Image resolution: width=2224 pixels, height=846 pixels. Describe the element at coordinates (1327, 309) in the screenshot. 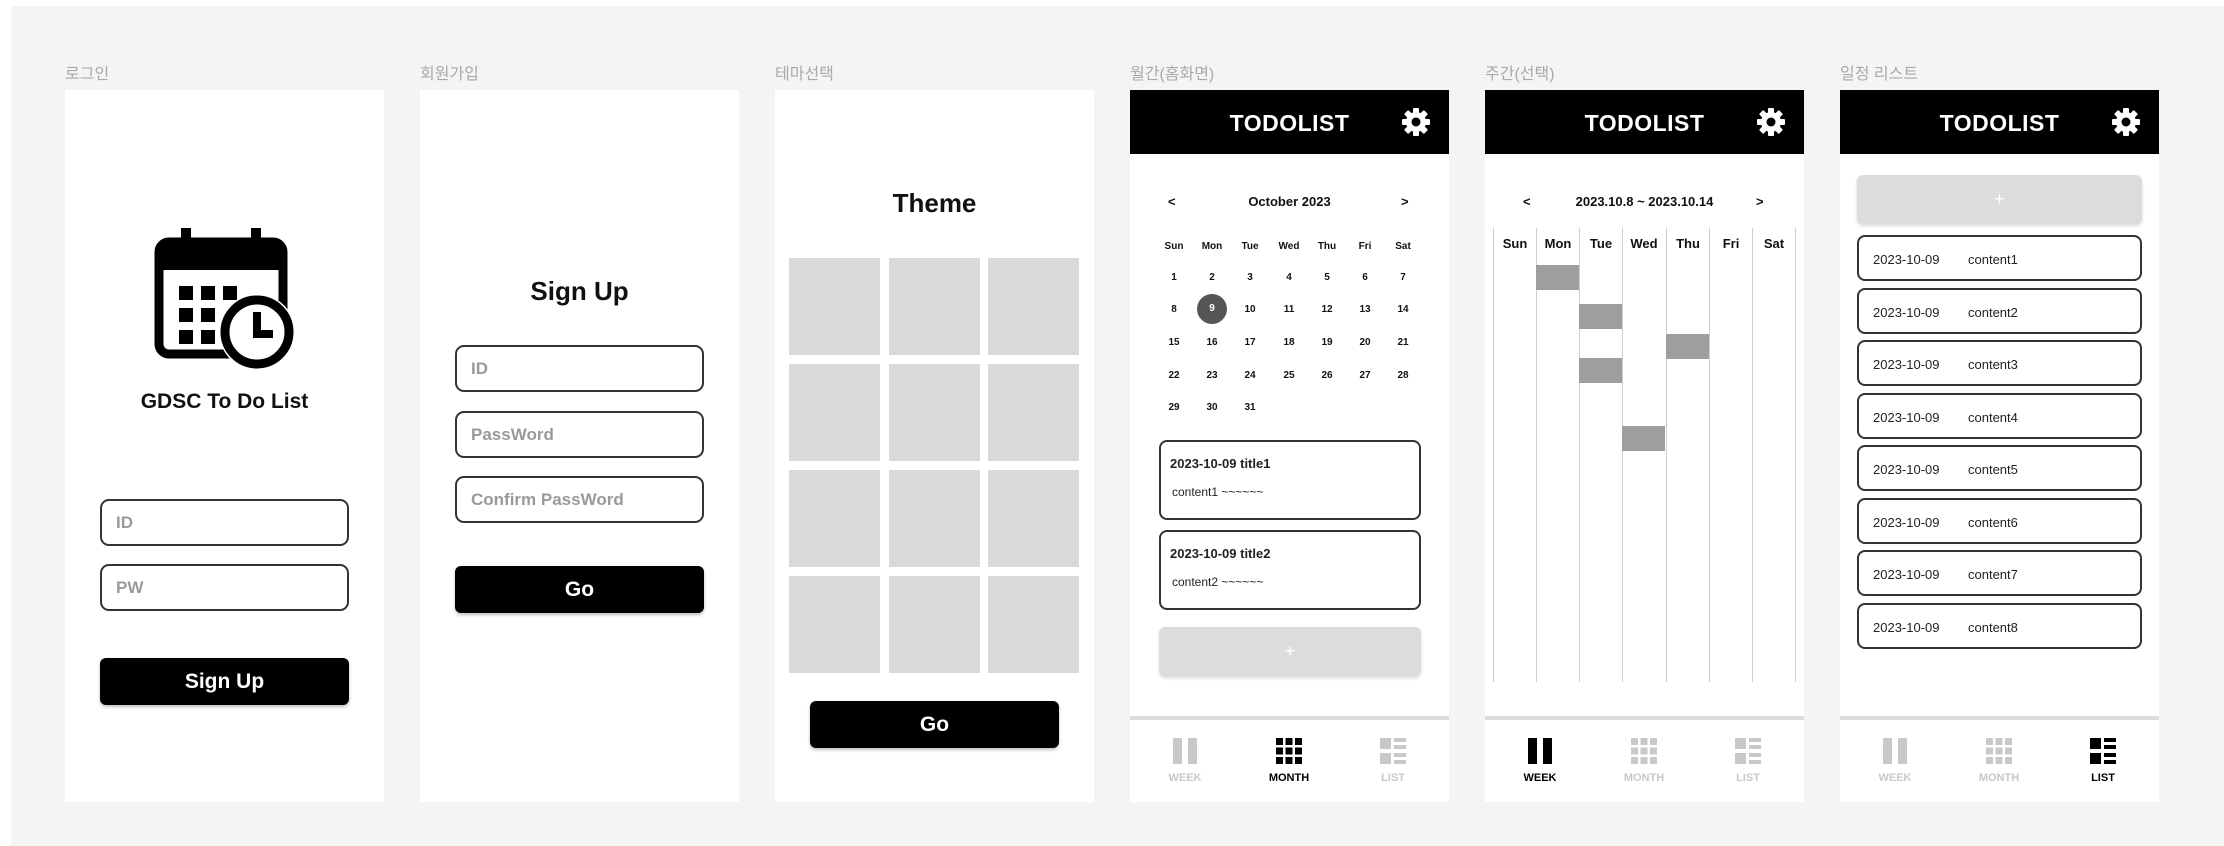

I see `calendar-day: 12` at that location.